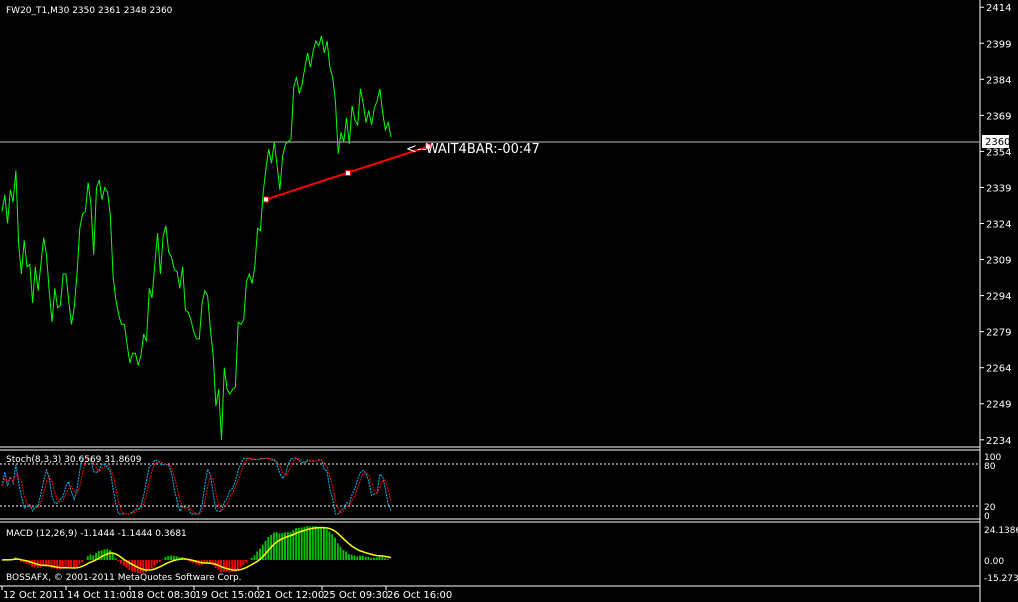 The width and height of the screenshot is (1018, 602). I want to click on chart-title: FW20_T1,M30 2350 2361 2348 2360, so click(89, 11).